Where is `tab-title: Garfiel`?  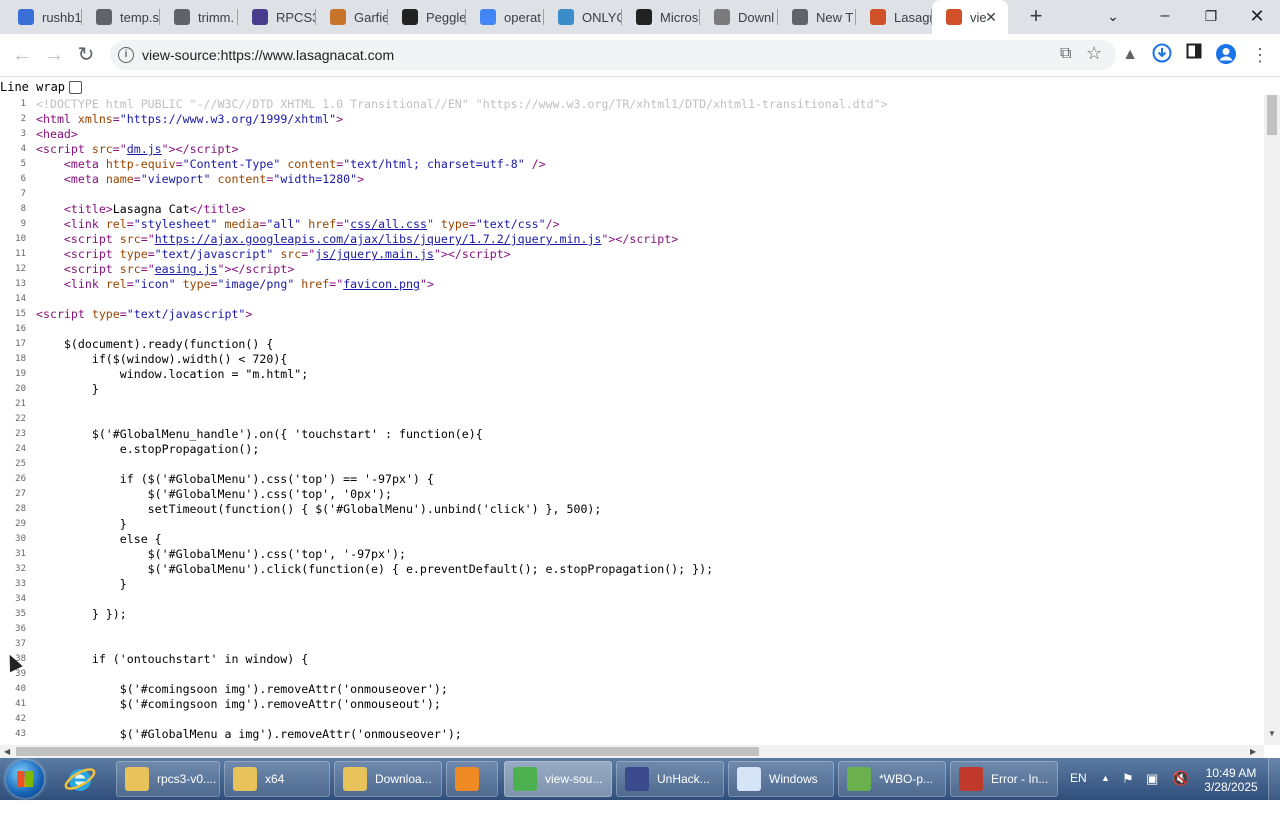 tab-title: Garfiel is located at coordinates (371, 17).